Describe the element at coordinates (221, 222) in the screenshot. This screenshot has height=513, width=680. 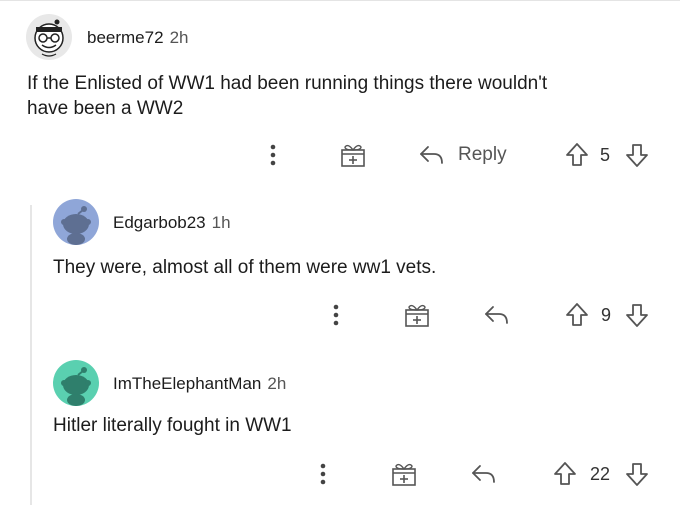
I see `timestamp: 1h` at that location.